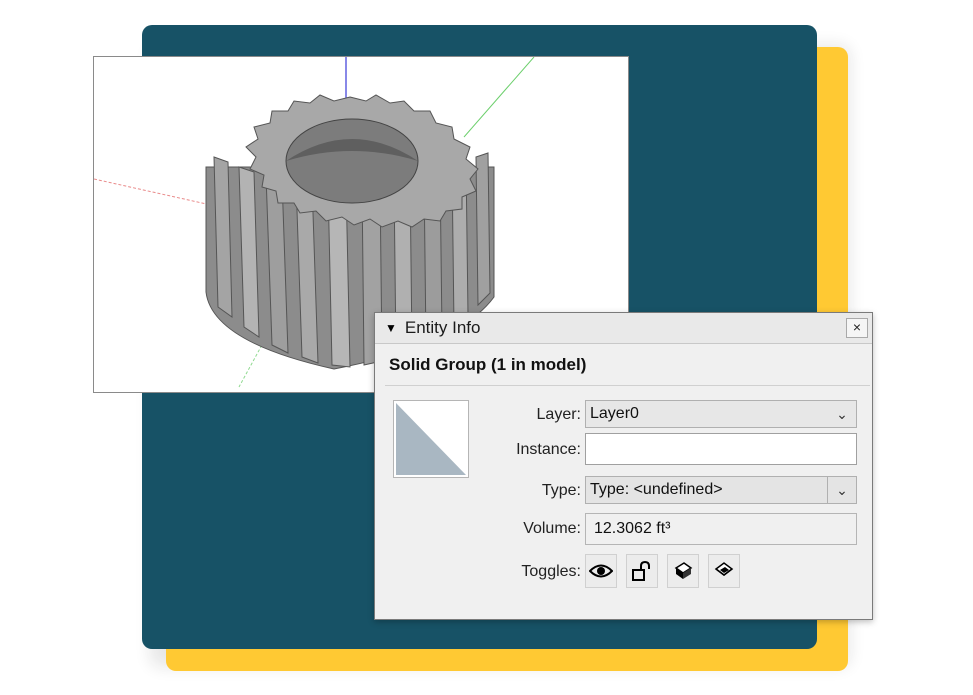  Describe the element at coordinates (721, 529) in the screenshot. I see `volume-field: 12.3062 ft³` at that location.